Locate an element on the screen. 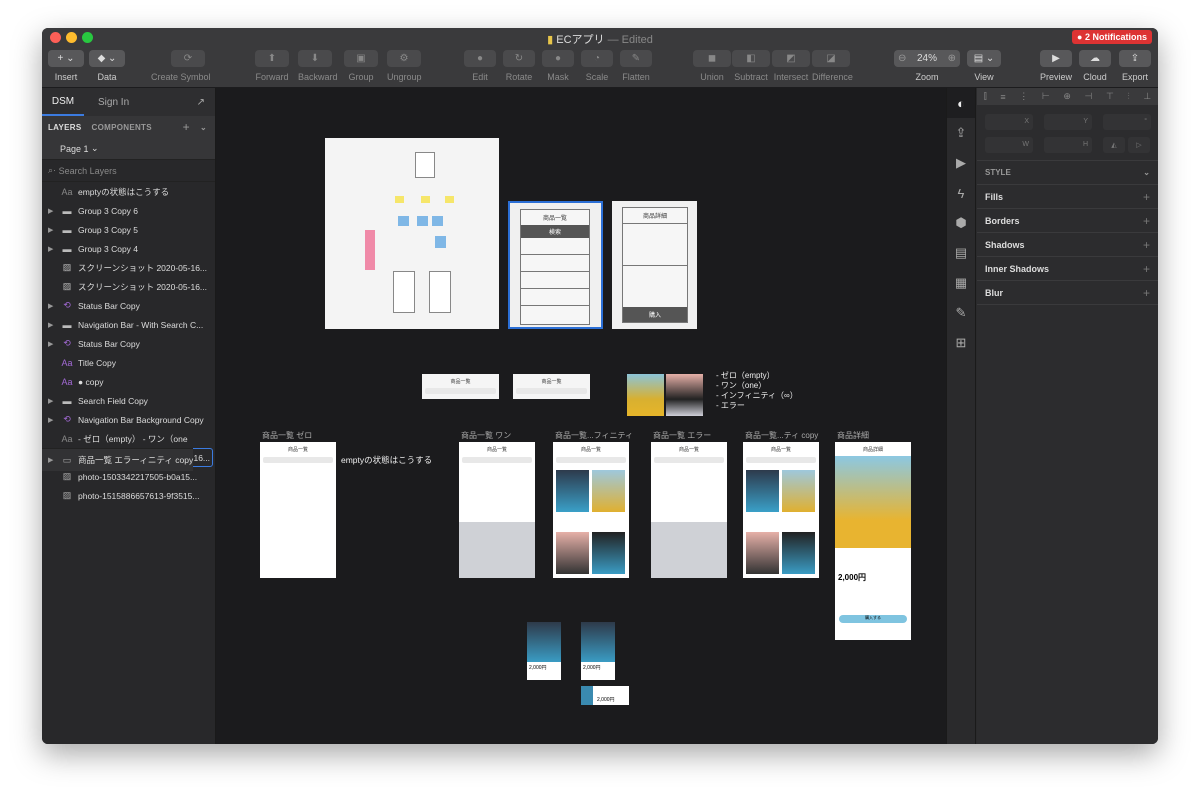 The width and height of the screenshot is (1200, 800). align-bottom-icon: ⊥ is located at coordinates (1147, 96).